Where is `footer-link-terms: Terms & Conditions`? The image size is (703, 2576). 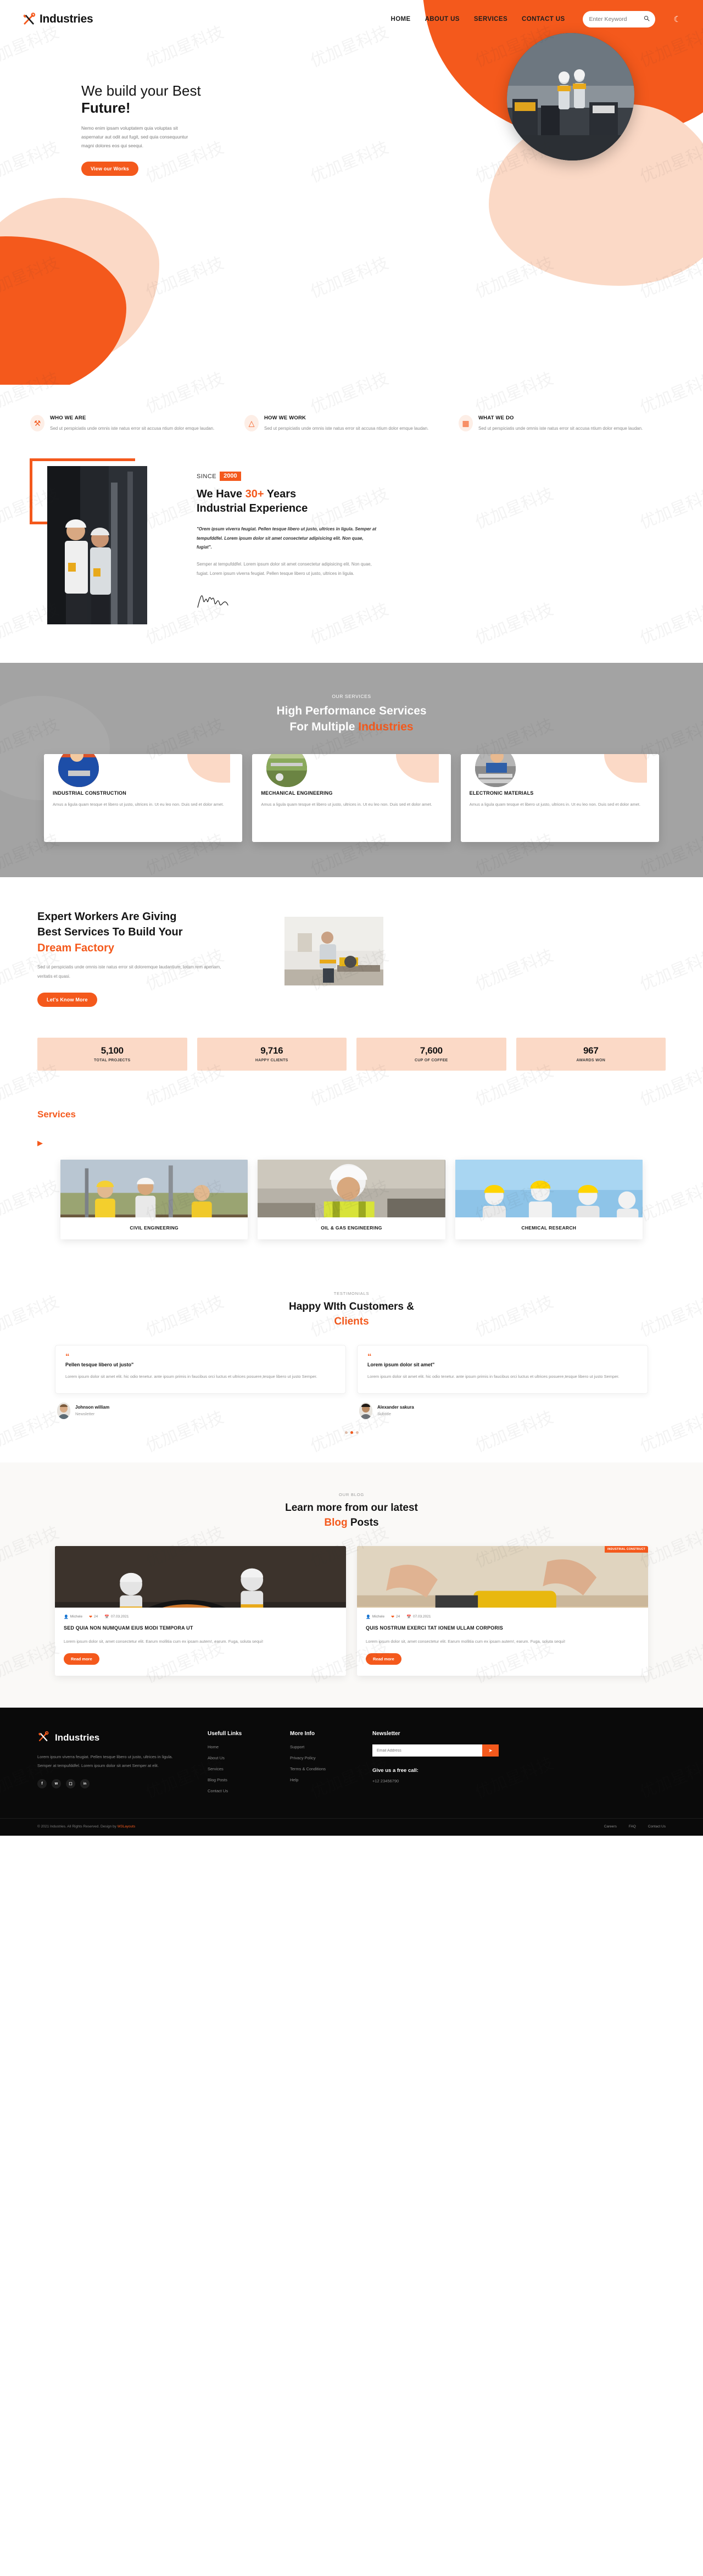 footer-link-terms: Terms & Conditions is located at coordinates (331, 1768).